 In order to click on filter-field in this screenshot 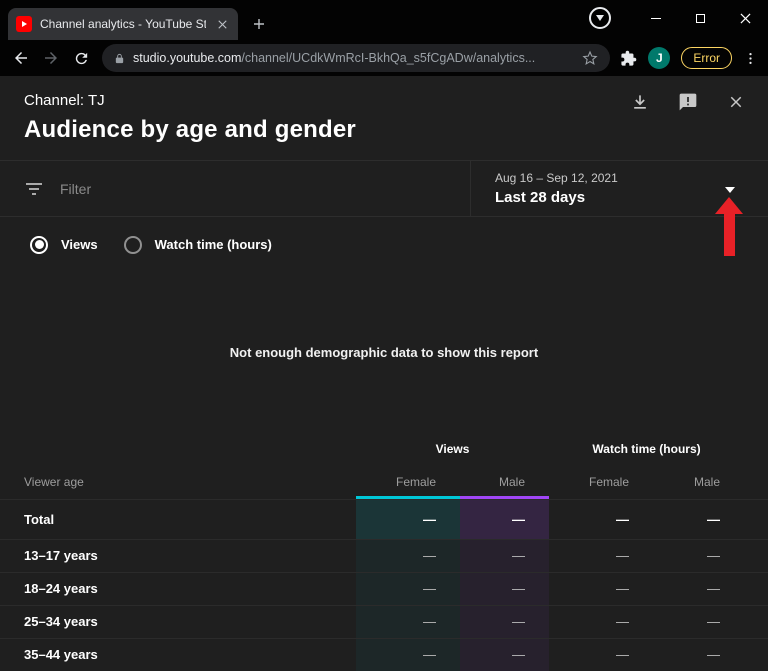, I will do `click(235, 188)`.